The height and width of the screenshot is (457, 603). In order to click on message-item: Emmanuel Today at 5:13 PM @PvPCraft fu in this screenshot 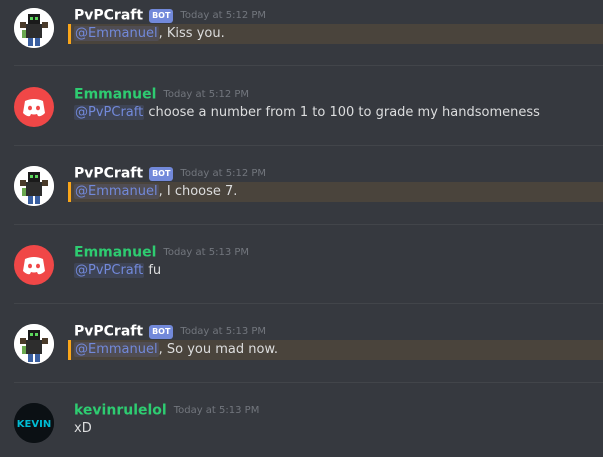, I will do `click(301, 268)`.